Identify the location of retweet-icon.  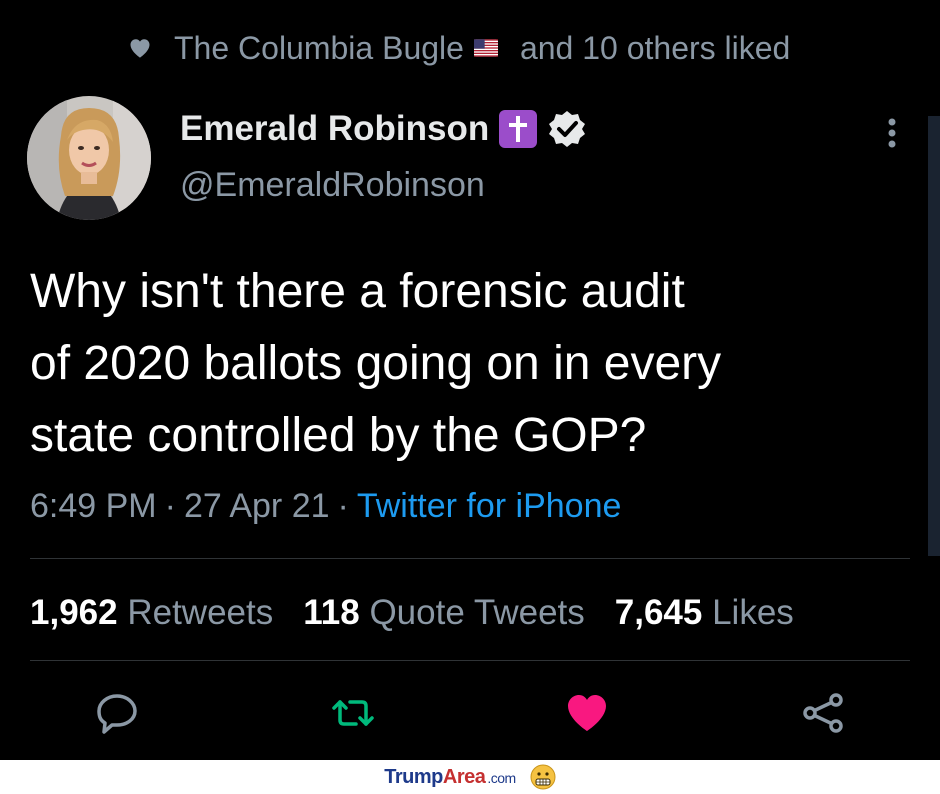
(353, 713).